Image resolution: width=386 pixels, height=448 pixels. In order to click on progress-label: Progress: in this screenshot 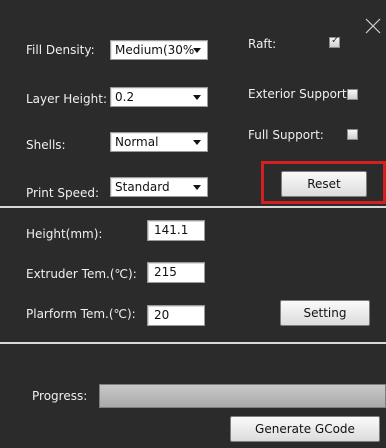, I will do `click(60, 396)`.